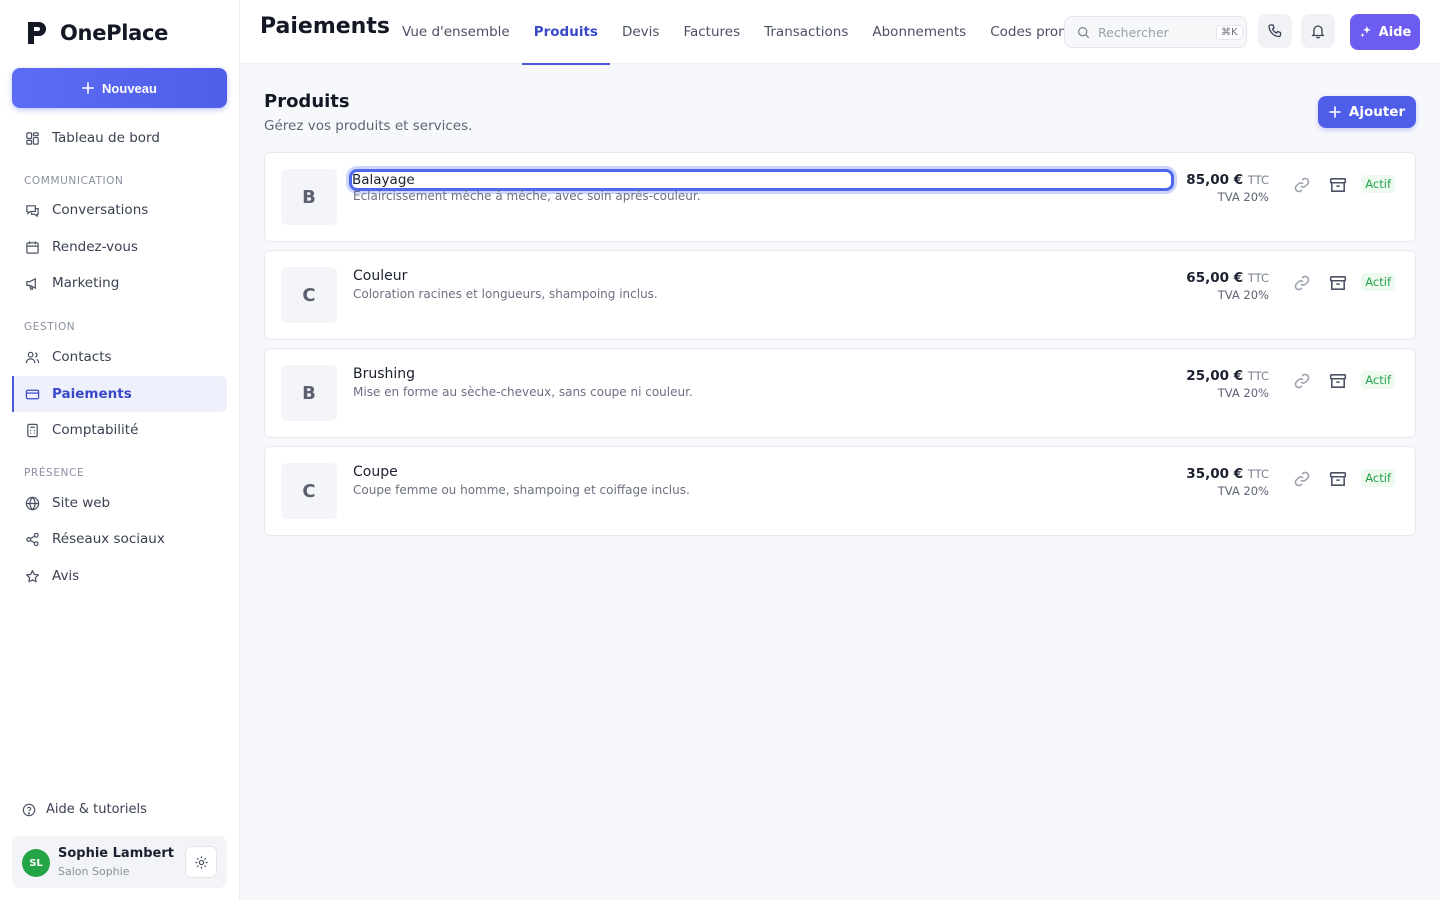 The width and height of the screenshot is (1440, 900). Describe the element at coordinates (375, 472) in the screenshot. I see `product-name: Coupe` at that location.